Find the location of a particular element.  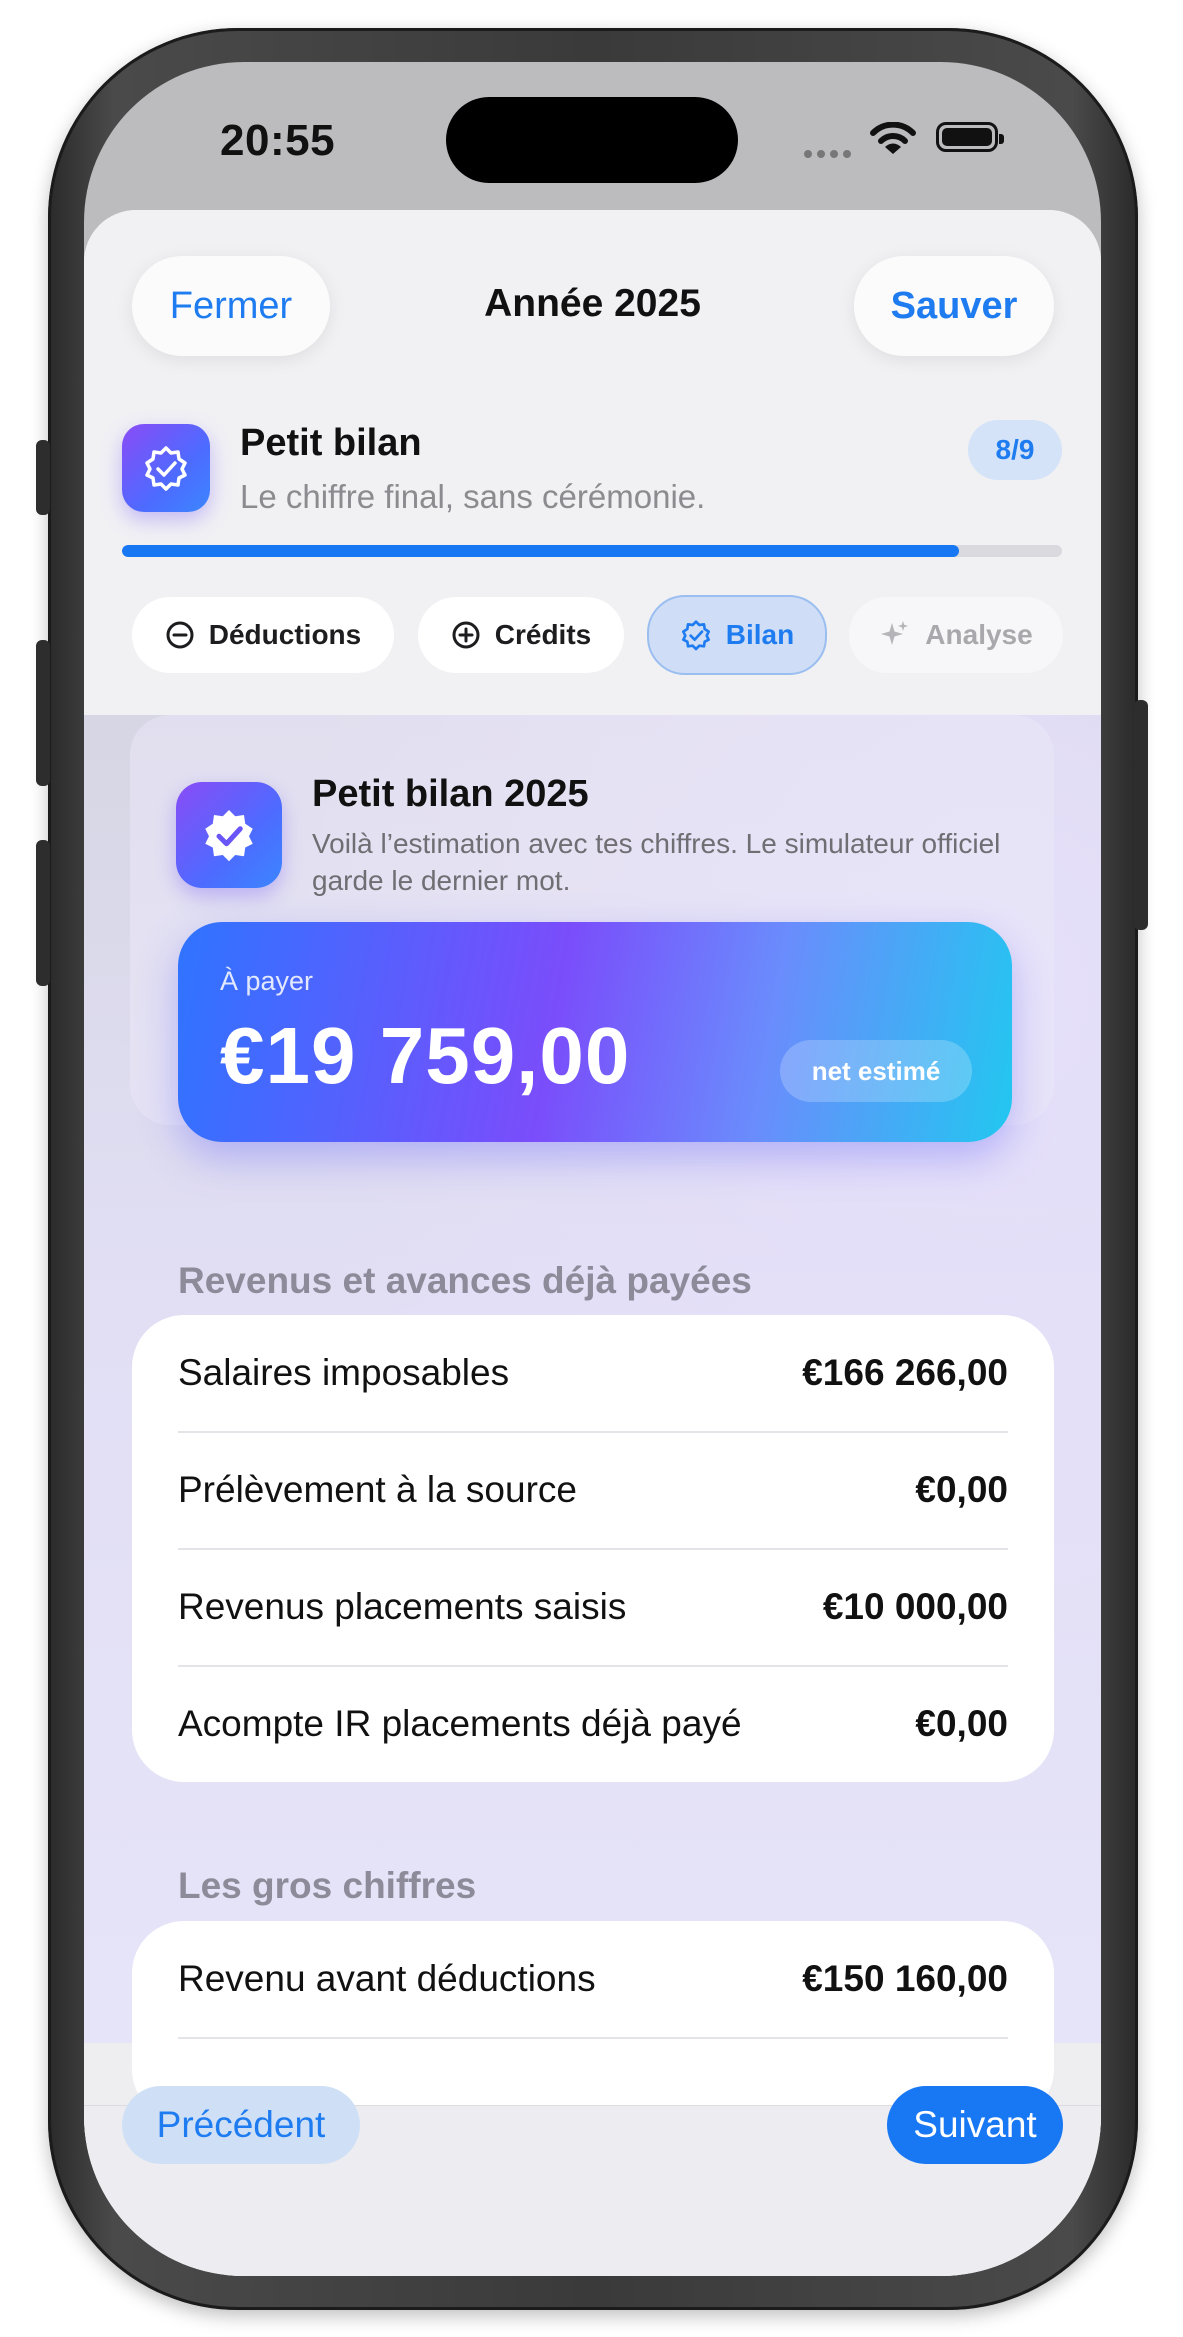

summary-title: Petit bilan 2025 is located at coordinates (450, 794).